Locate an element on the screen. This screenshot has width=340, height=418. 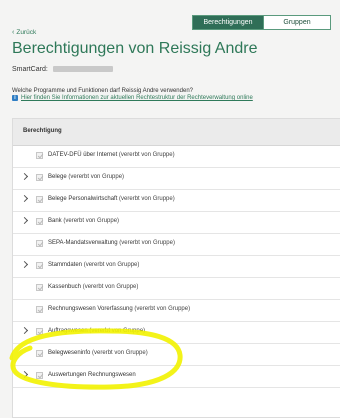
permission-label: Bank (vererbt von Gruppe) is located at coordinates (83, 221).